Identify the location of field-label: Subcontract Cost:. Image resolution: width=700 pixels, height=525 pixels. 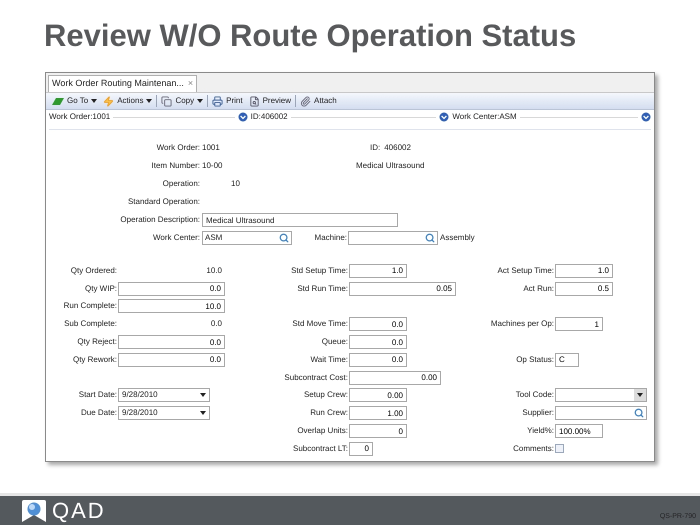
(316, 378).